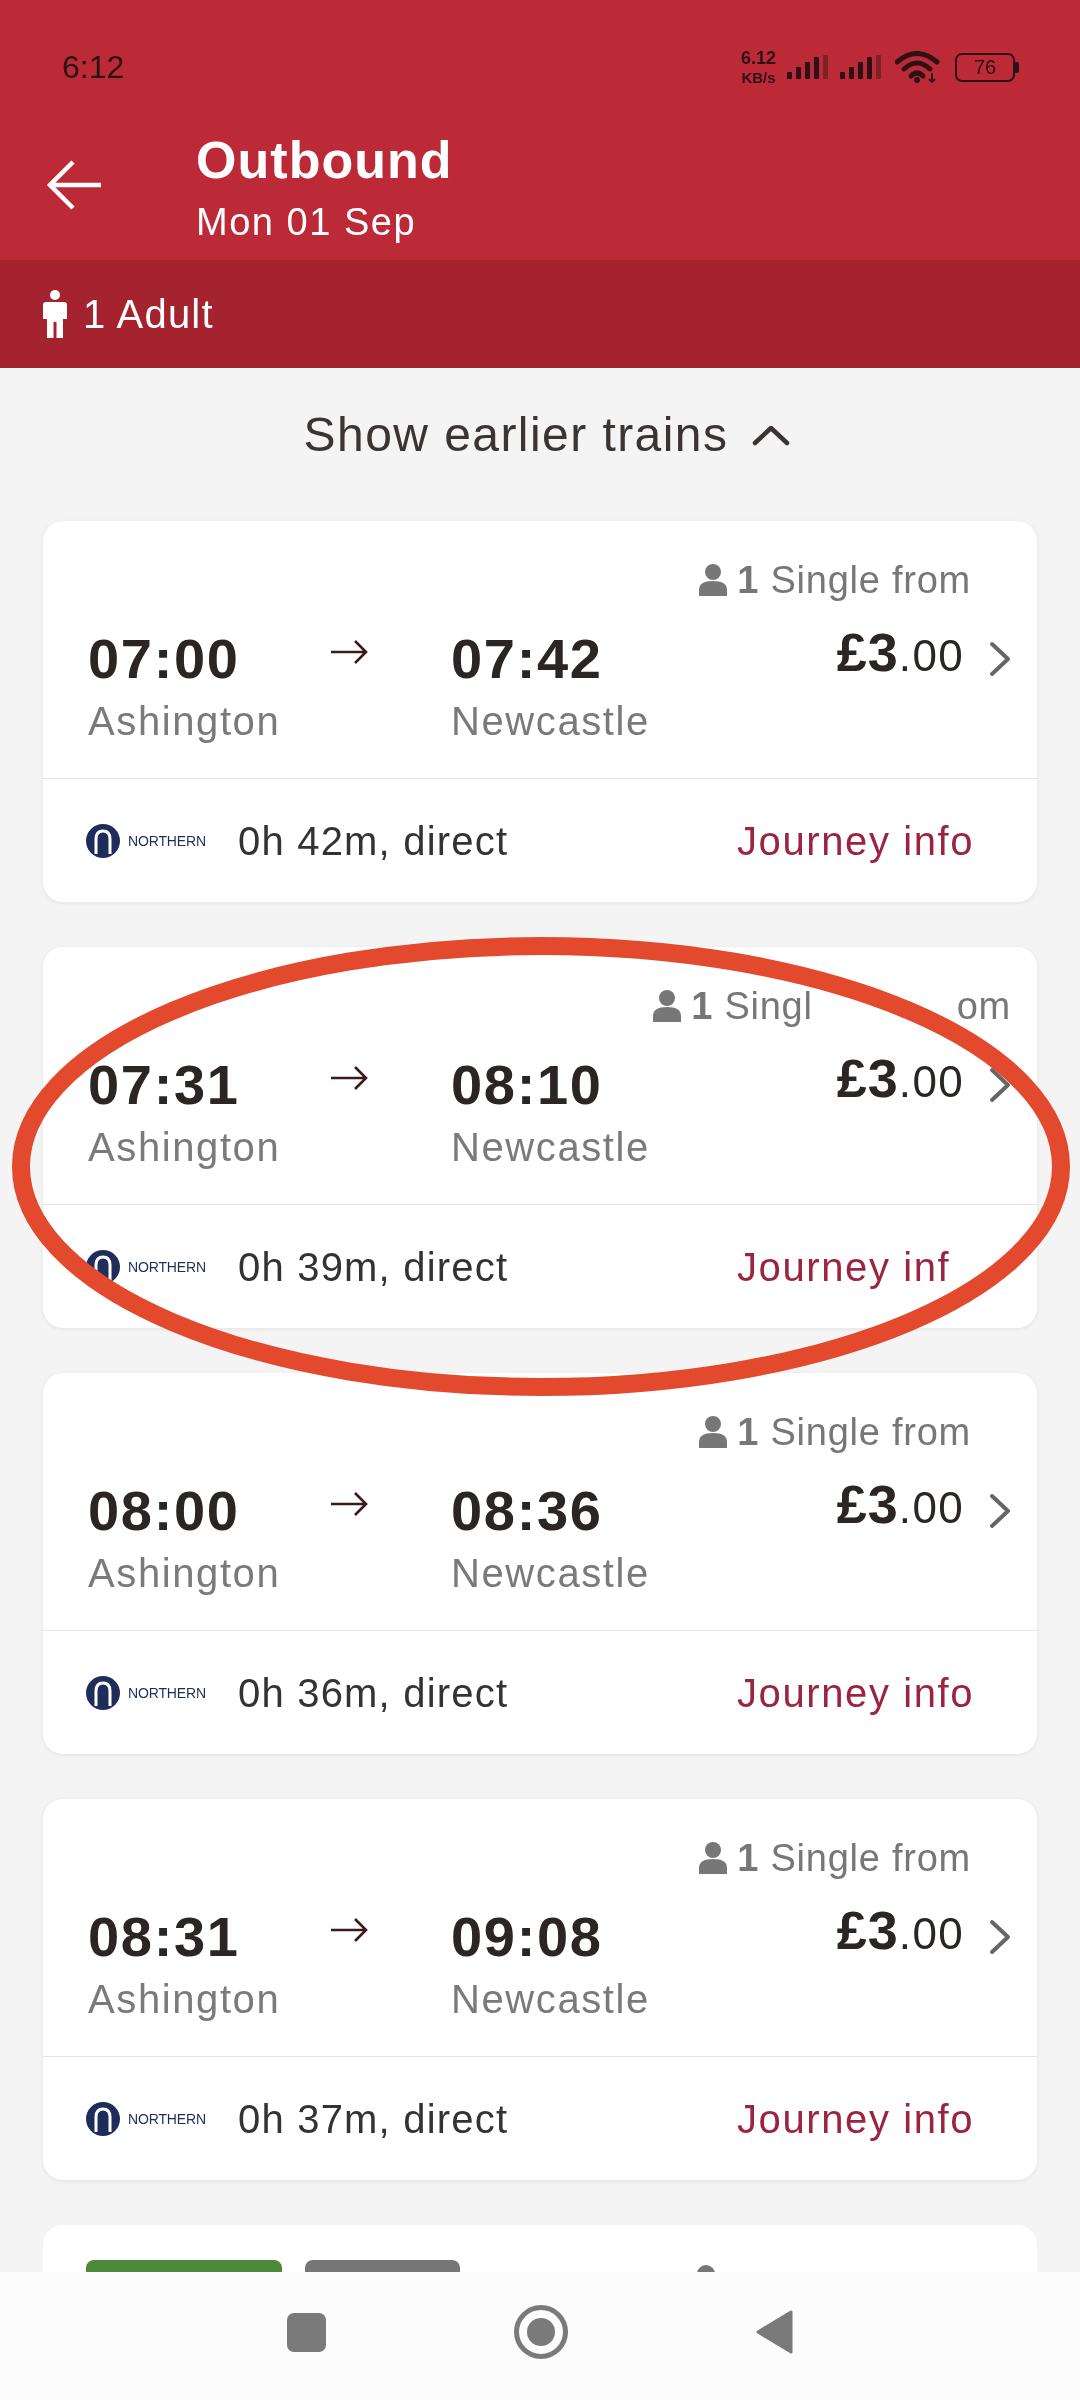 The height and width of the screenshot is (2400, 1080). What do you see at coordinates (373, 2118) in the screenshot?
I see `journey-duration: 0h 37m, direct` at bounding box center [373, 2118].